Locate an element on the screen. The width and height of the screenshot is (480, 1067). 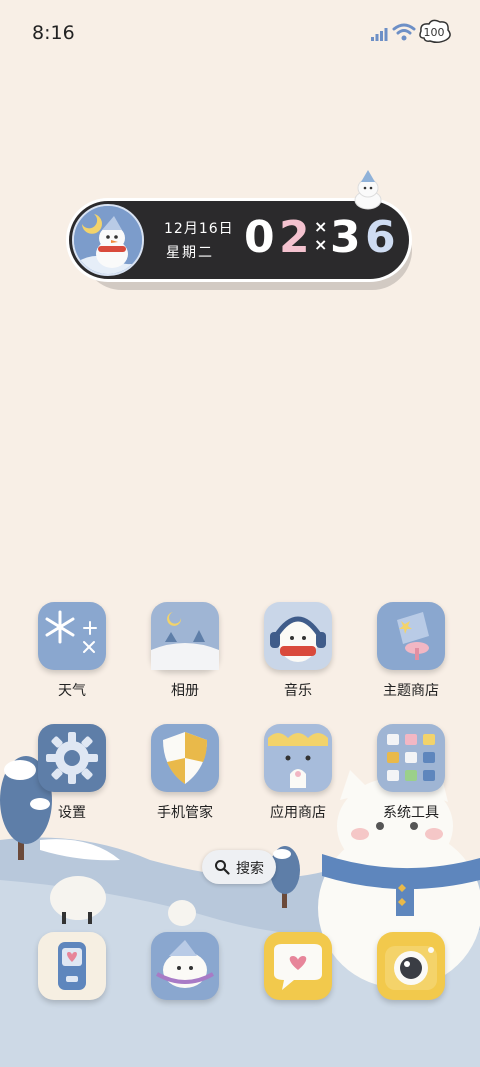
search-icon is located at coordinates (222, 867).